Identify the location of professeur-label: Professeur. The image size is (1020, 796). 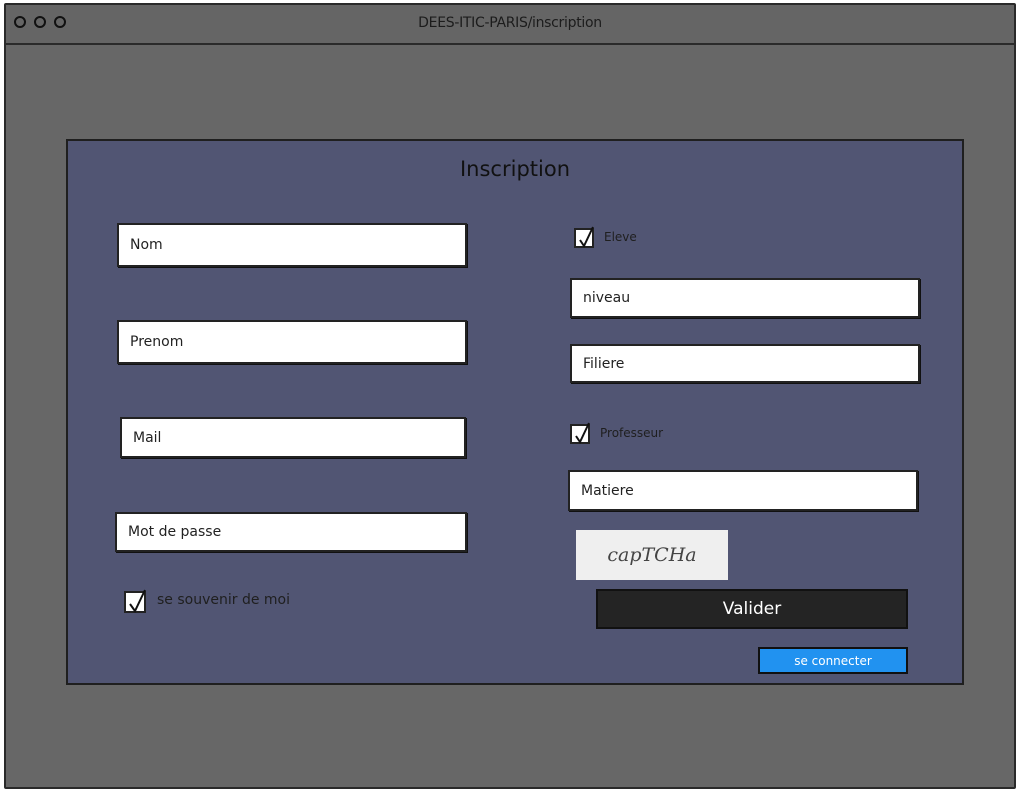
(632, 433).